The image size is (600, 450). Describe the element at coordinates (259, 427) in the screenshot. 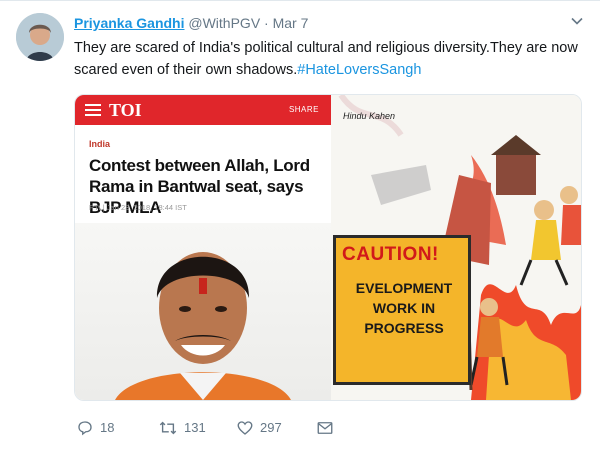

I see `like-button: 297` at that location.